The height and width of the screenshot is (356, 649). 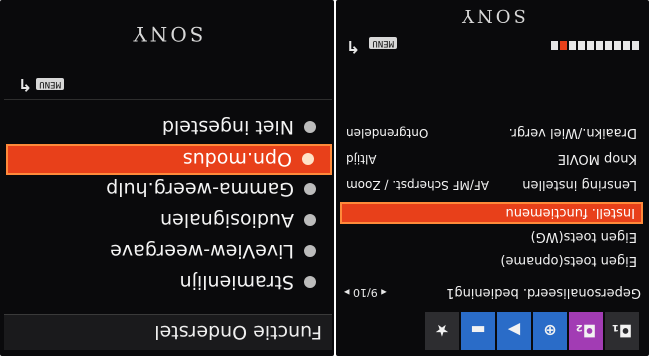 I want to click on tab-toolbox: ▬, so click(x=478, y=331).